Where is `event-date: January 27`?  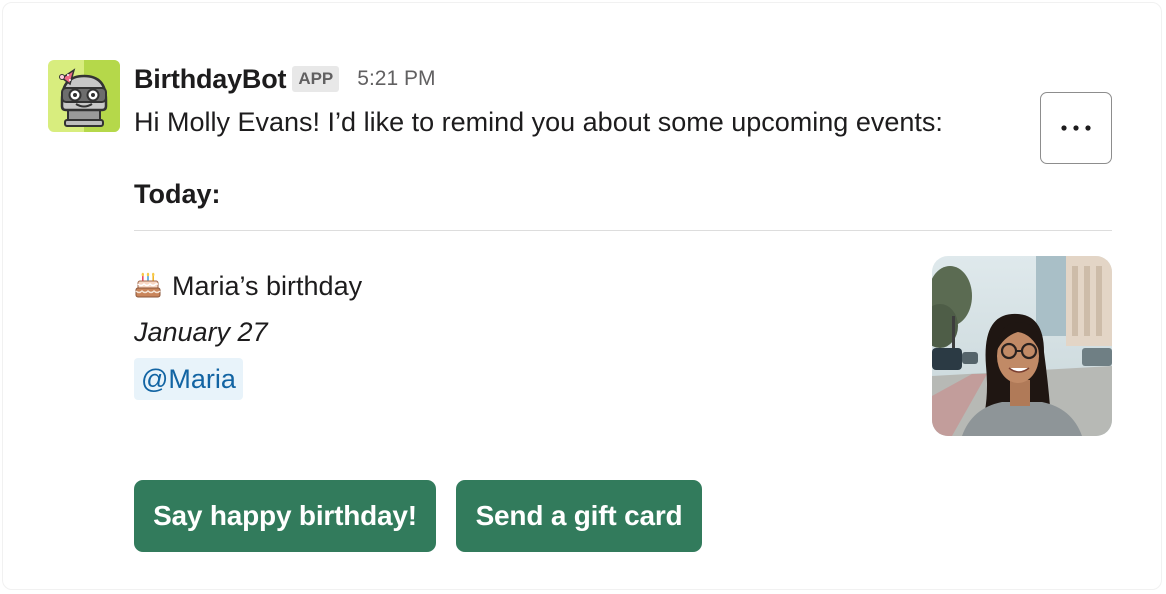 event-date: January 27 is located at coordinates (201, 332).